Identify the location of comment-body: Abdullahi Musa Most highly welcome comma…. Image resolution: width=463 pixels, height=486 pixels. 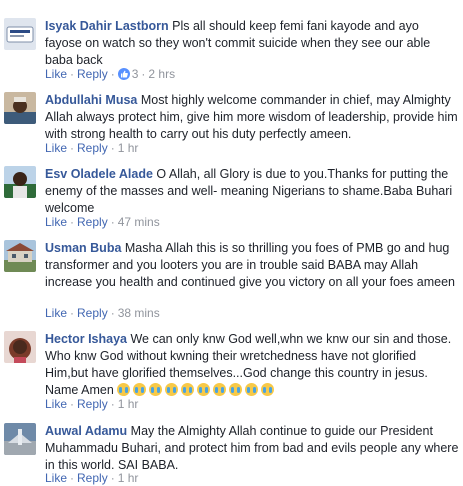
(252, 117).